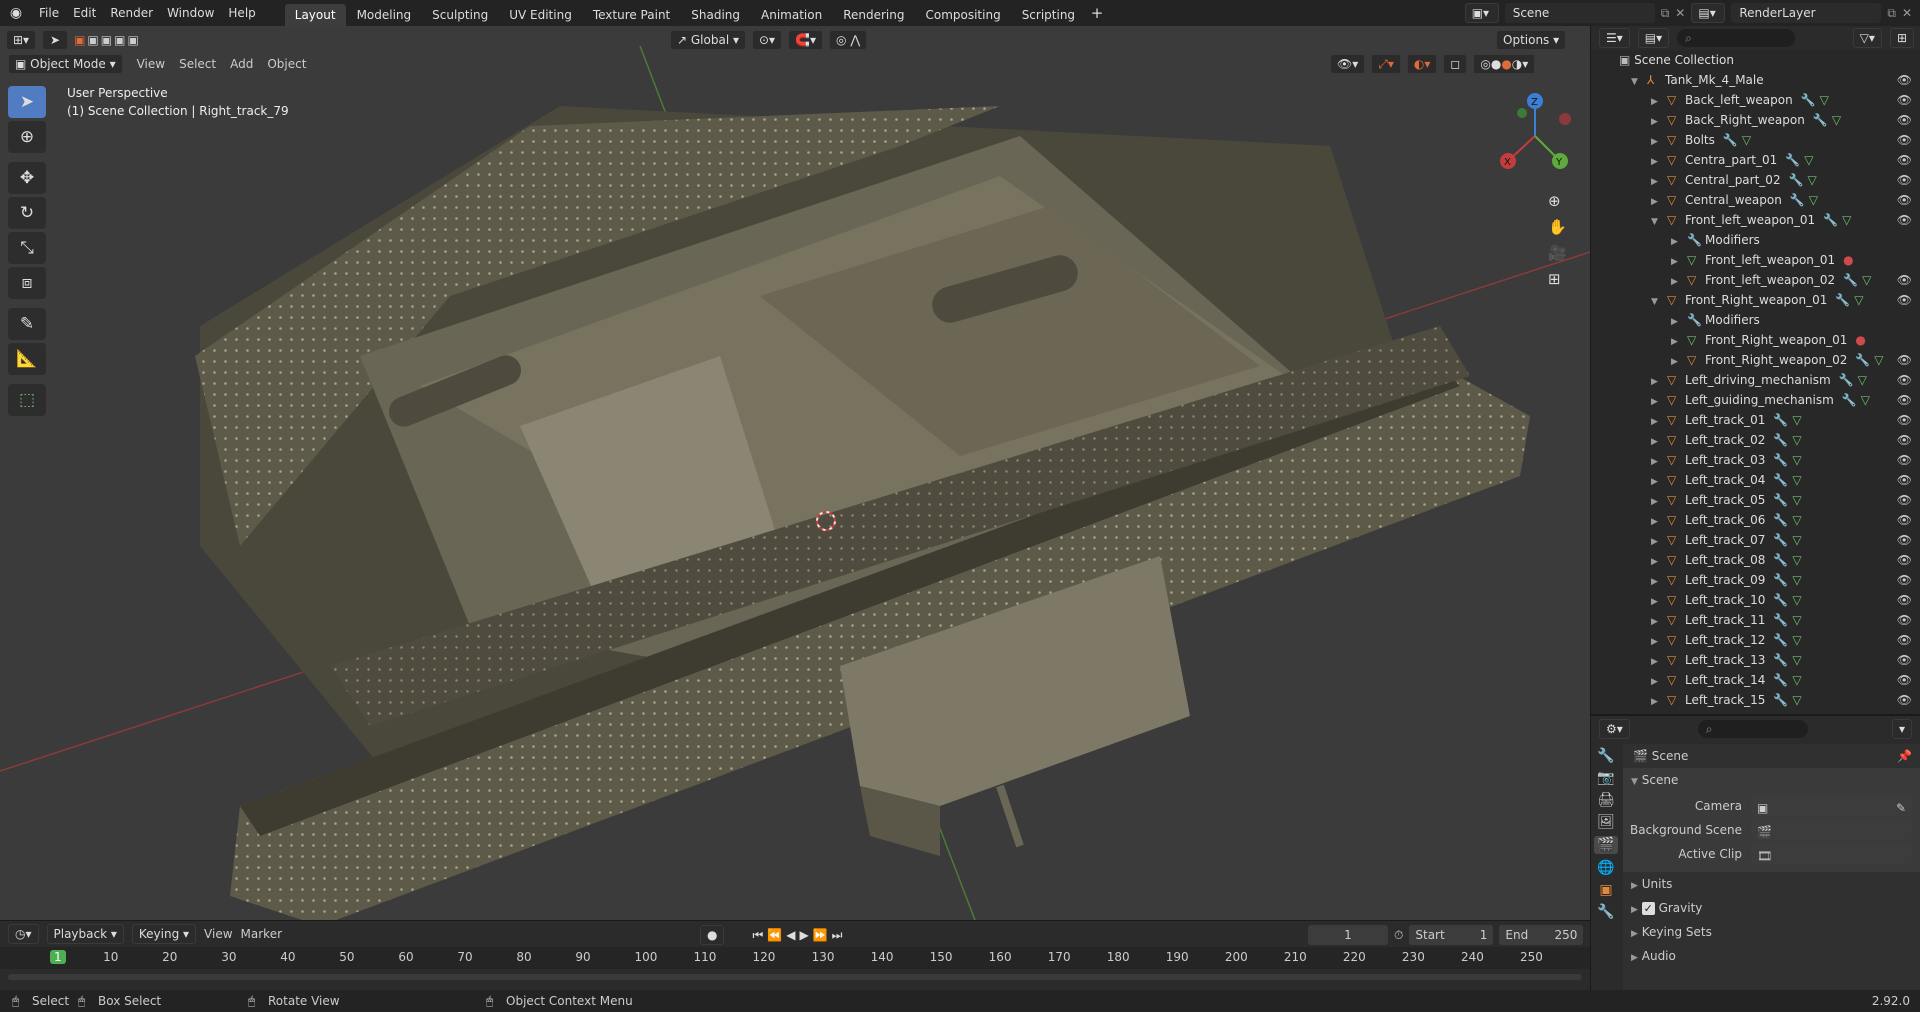 This screenshot has width=1920, height=1012. I want to click on new-view-layer-icon: ⧉, so click(1891, 13).